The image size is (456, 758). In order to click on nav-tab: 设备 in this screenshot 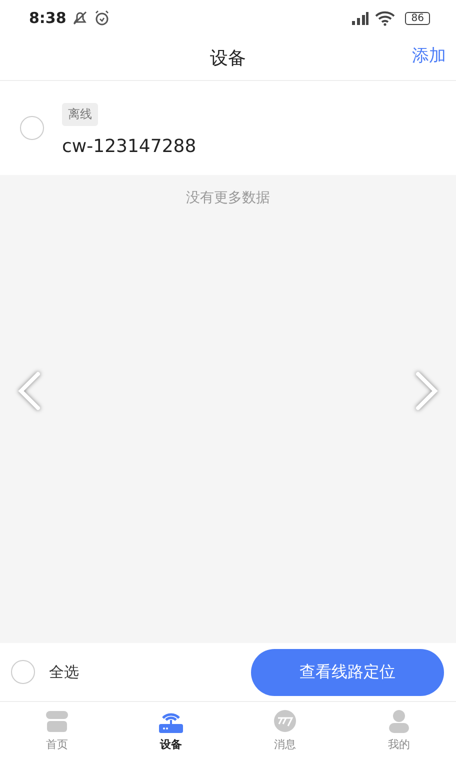, I will do `click(171, 730)`.